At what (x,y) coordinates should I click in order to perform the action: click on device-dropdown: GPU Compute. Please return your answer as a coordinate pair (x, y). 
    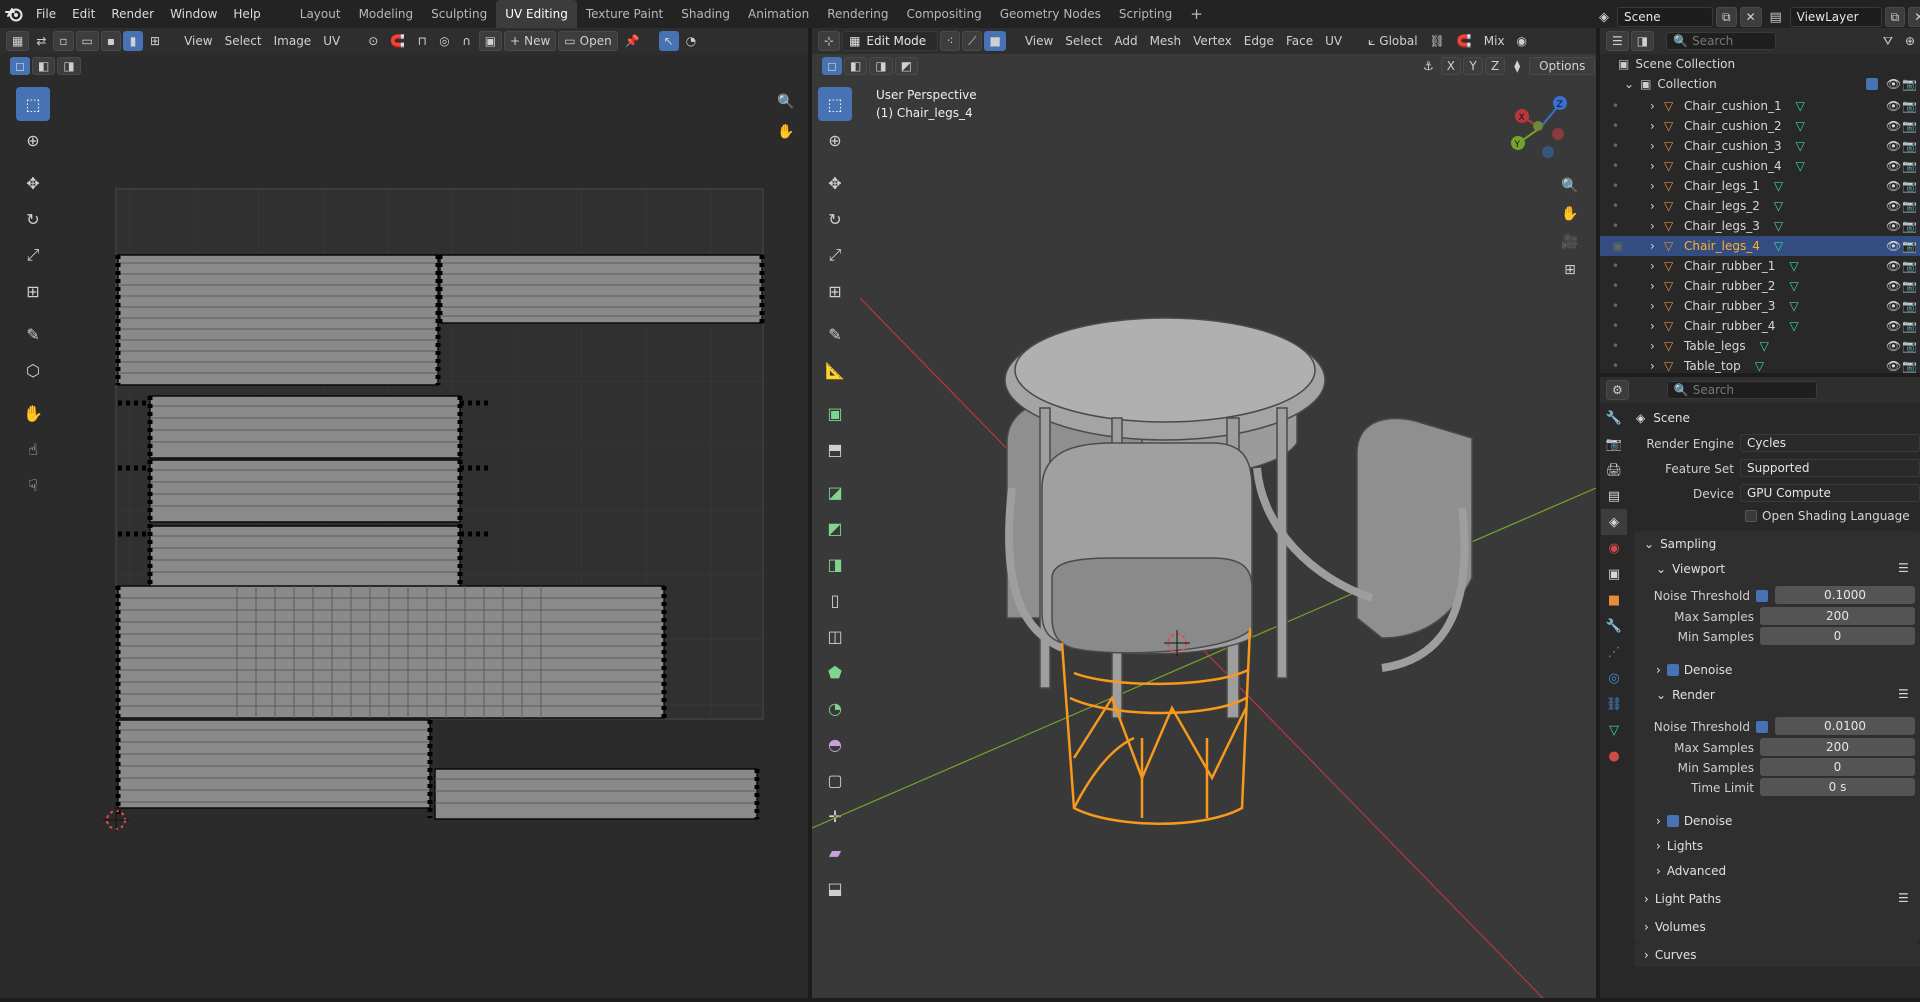
    Looking at the image, I should click on (1830, 493).